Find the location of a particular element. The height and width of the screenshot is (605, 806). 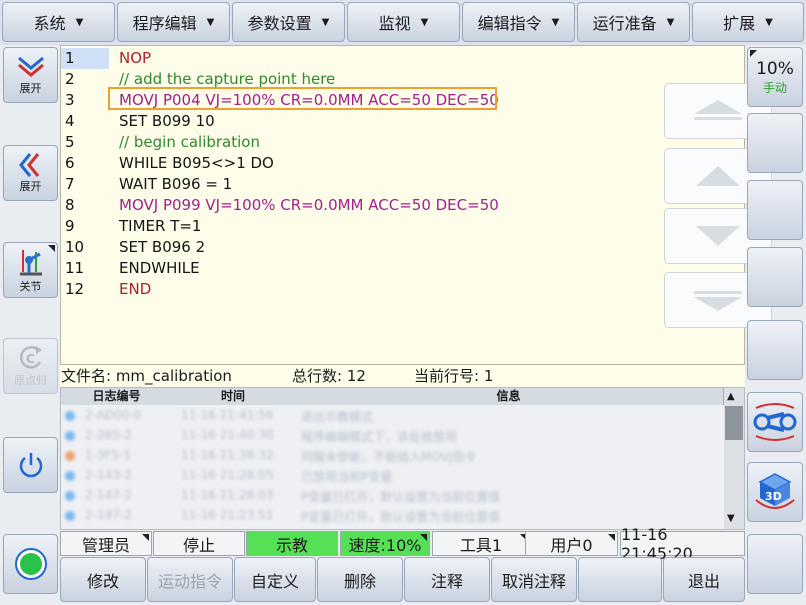

comment-button: 注释 is located at coordinates (447, 579).